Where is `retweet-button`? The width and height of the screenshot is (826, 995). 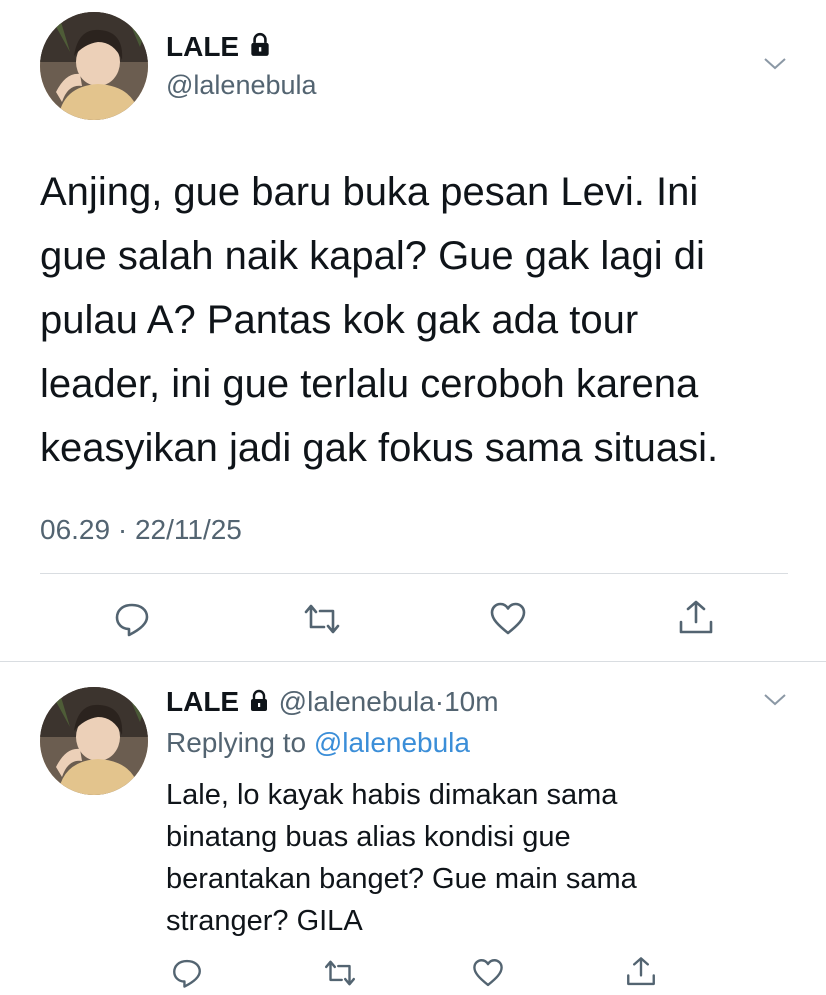
retweet-button is located at coordinates (322, 619).